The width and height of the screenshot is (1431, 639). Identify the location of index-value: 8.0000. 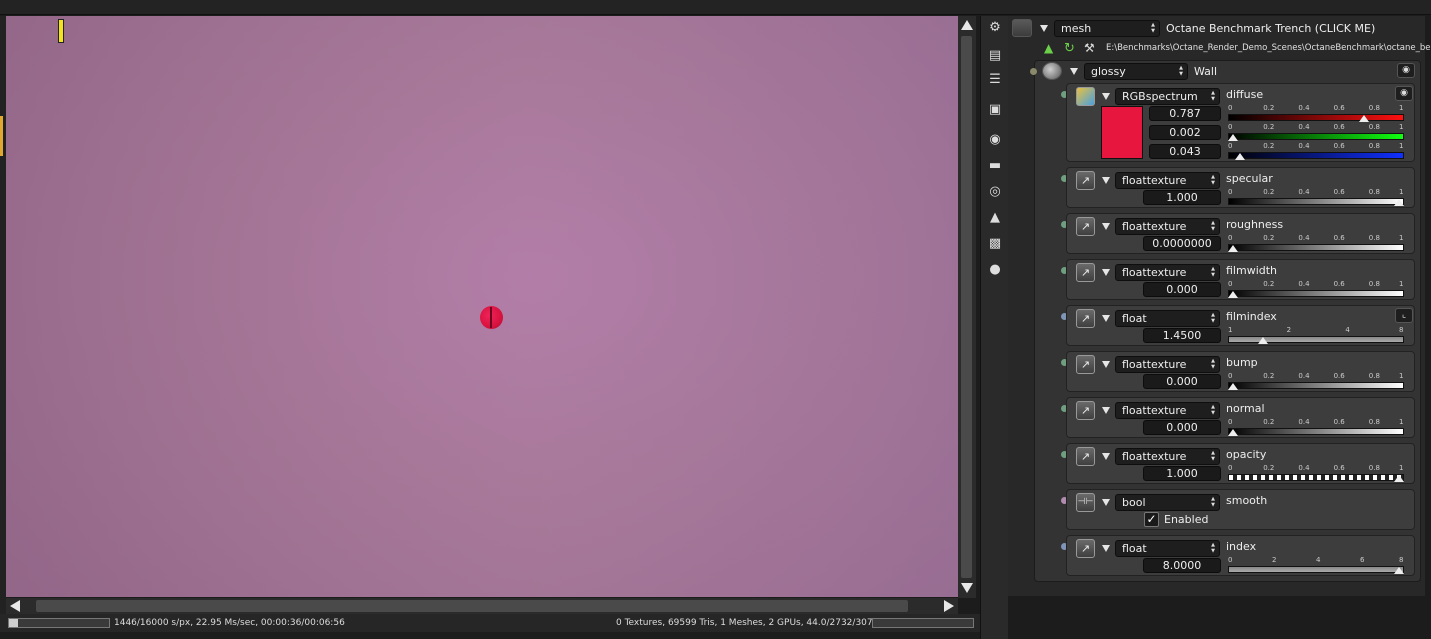
(1182, 565).